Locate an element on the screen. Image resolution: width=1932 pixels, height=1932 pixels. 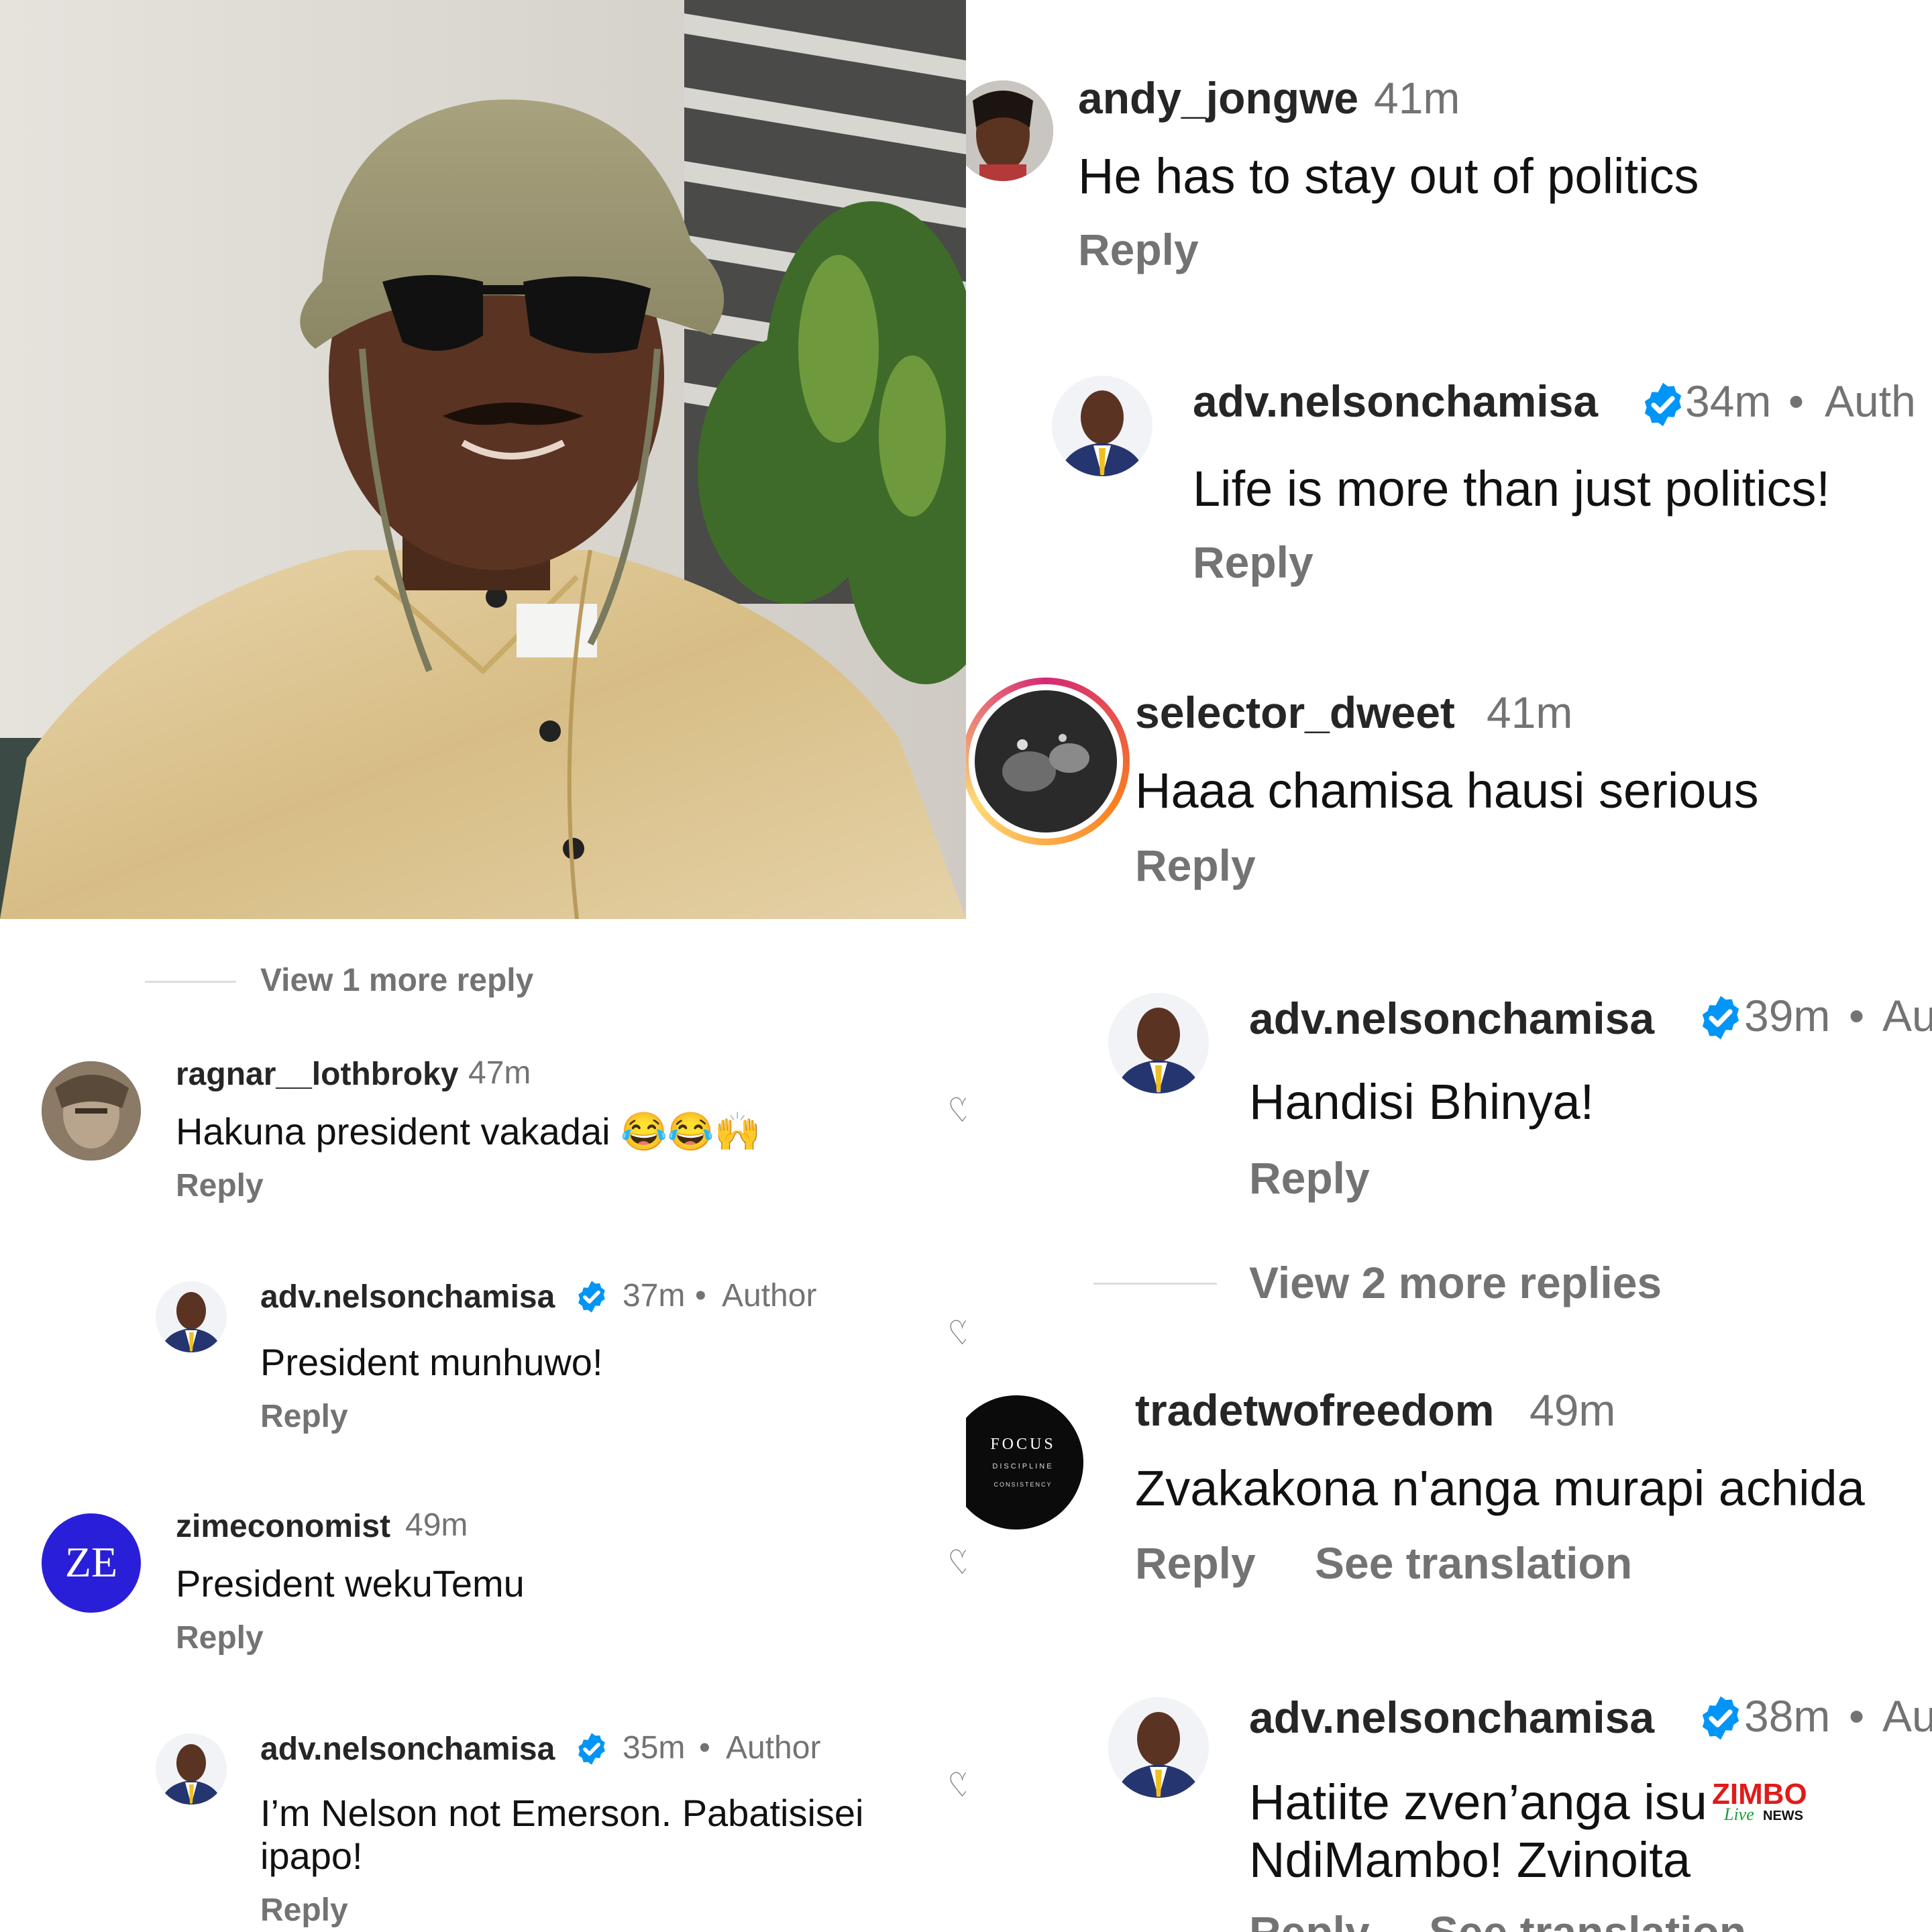
comment-text-line: ipapo! is located at coordinates (311, 1856).